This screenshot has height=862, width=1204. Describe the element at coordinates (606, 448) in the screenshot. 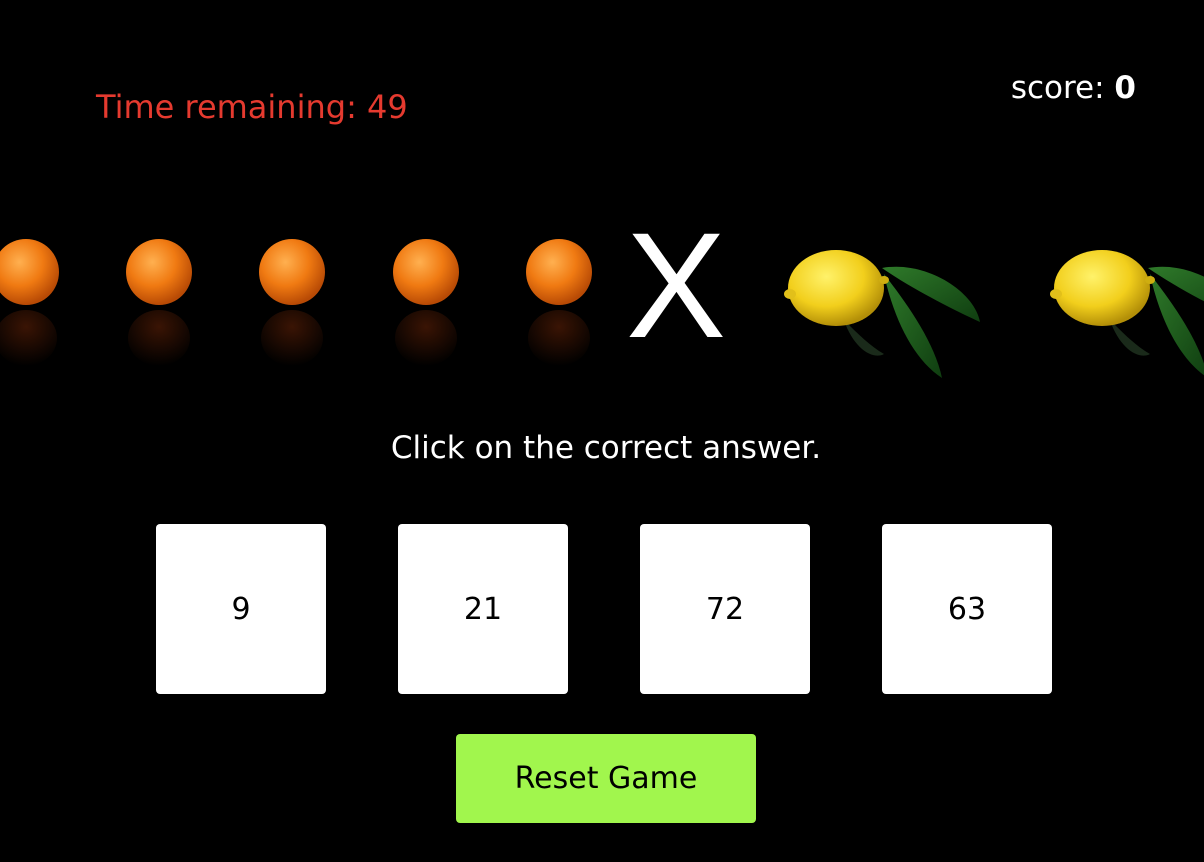

I see `instruction-text: Click on the correct answer.` at that location.